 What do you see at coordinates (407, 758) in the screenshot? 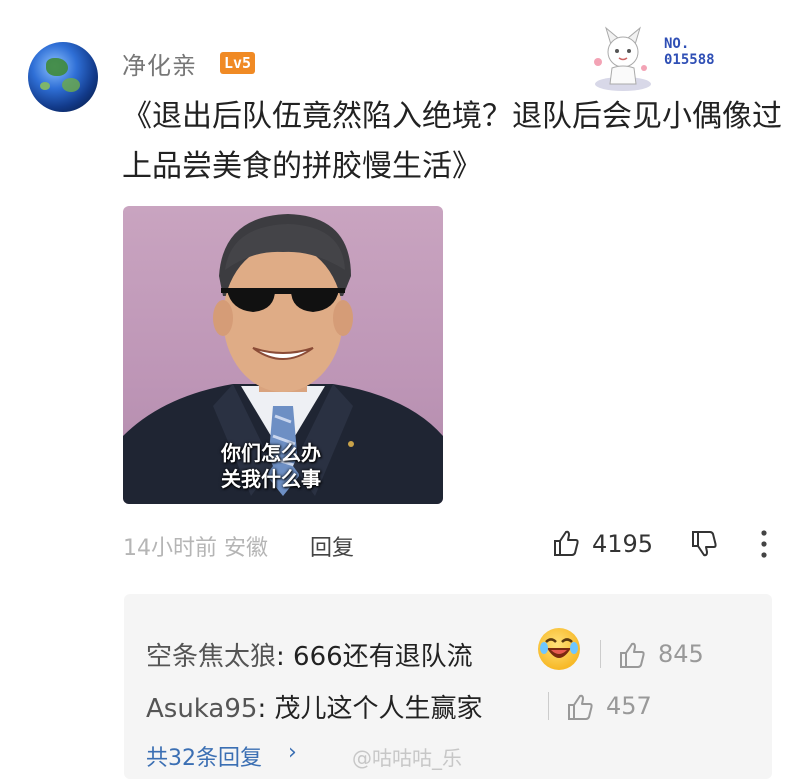
I see `watermark: @咕咕咕_乐` at bounding box center [407, 758].